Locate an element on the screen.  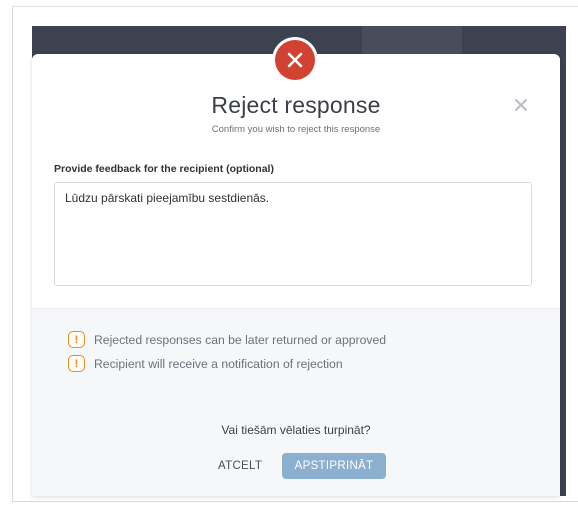
reject-status-icon is located at coordinates (295, 60).